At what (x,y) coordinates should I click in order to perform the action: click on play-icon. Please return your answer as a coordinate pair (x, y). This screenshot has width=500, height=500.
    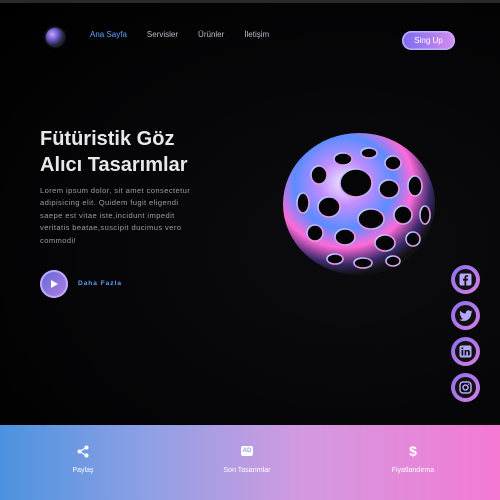
    Looking at the image, I should click on (54, 284).